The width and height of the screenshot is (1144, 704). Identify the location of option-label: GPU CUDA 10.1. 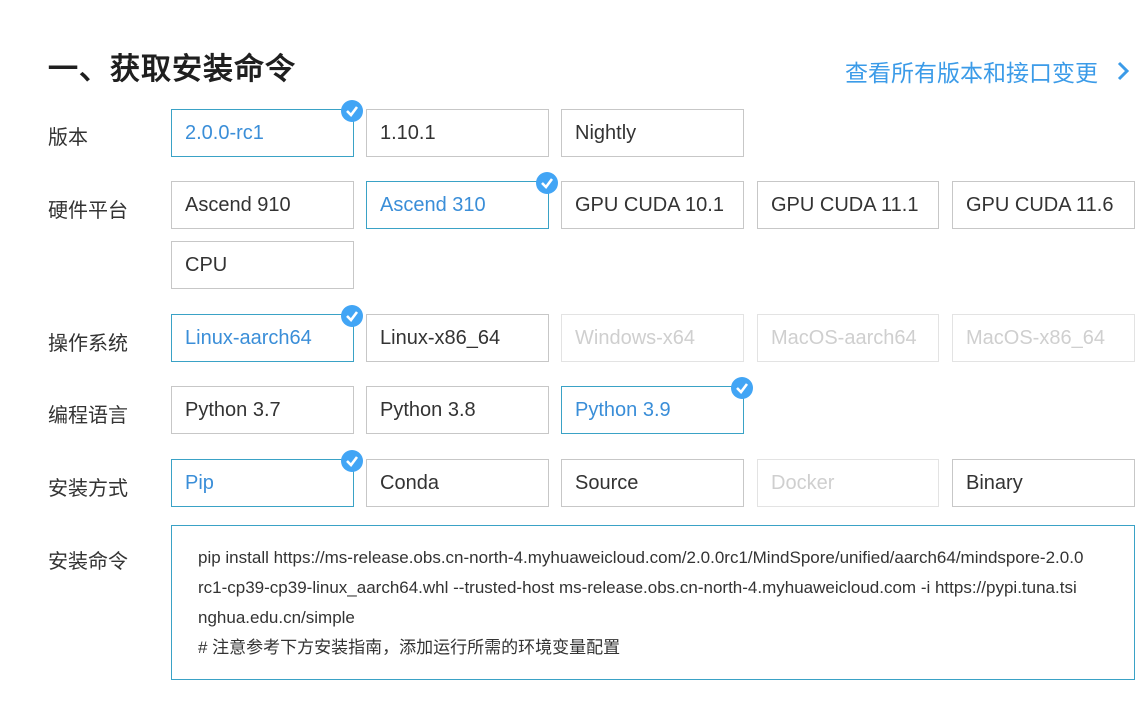
(649, 205).